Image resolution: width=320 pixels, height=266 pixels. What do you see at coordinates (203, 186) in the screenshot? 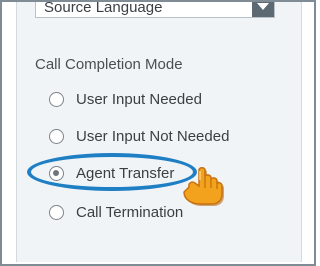
I see `hand-pointer-icon` at bounding box center [203, 186].